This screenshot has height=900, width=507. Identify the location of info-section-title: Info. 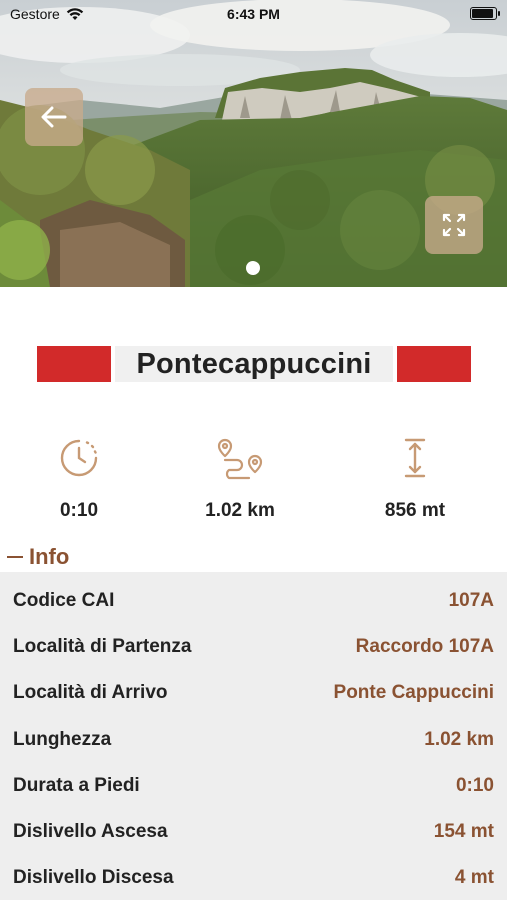
(49, 556).